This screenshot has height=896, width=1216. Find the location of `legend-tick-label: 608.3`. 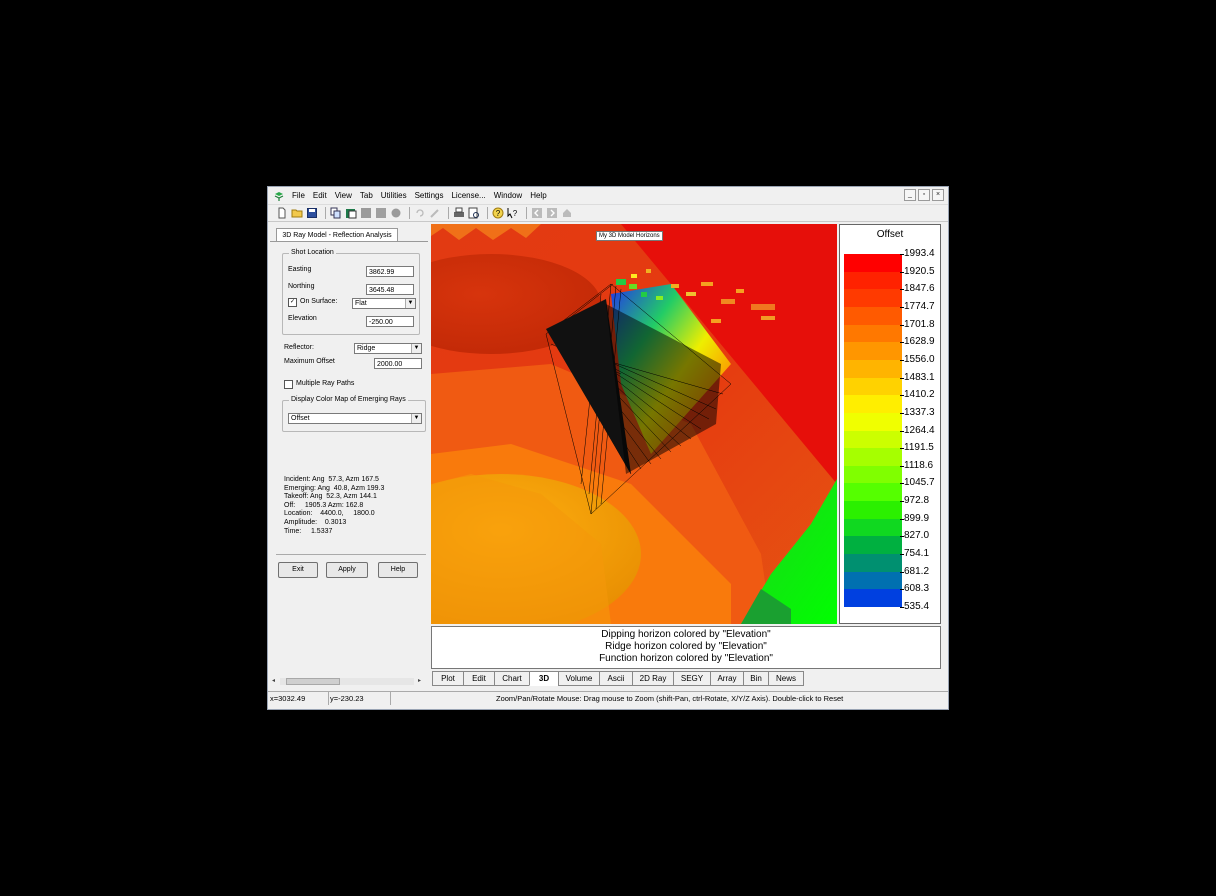

legend-tick-label: 608.3 is located at coordinates (917, 589).